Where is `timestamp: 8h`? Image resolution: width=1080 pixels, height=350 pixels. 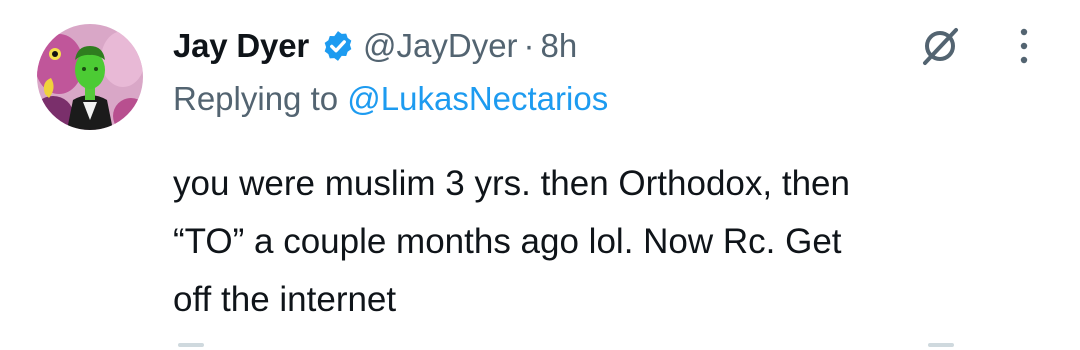 timestamp: 8h is located at coordinates (559, 46).